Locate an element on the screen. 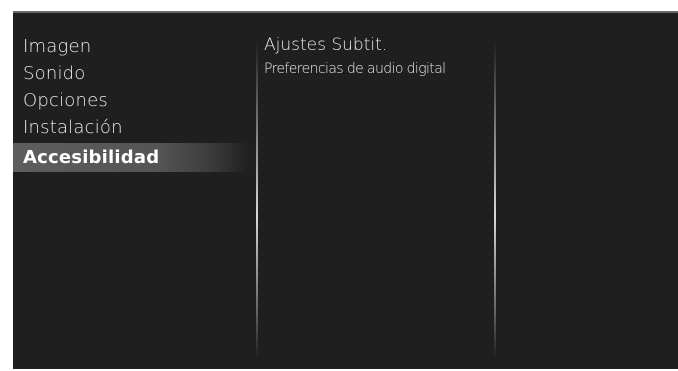  submenu-item-ajustes-subtit: Ajustes Subtit. is located at coordinates (377, 45).